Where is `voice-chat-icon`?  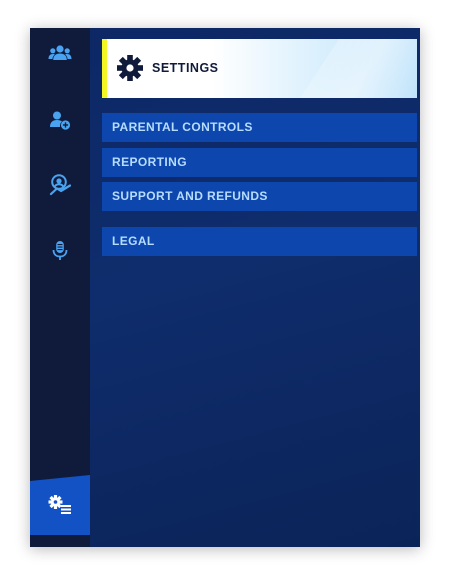
voice-chat-icon is located at coordinates (60, 251).